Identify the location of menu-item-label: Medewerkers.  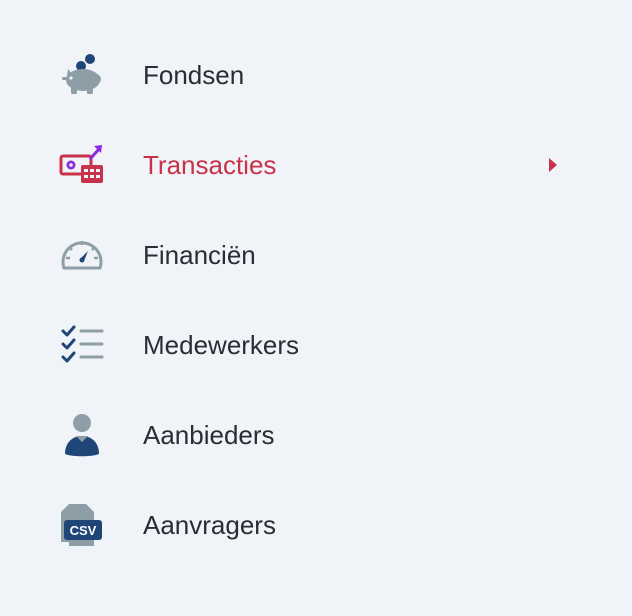
(221, 345).